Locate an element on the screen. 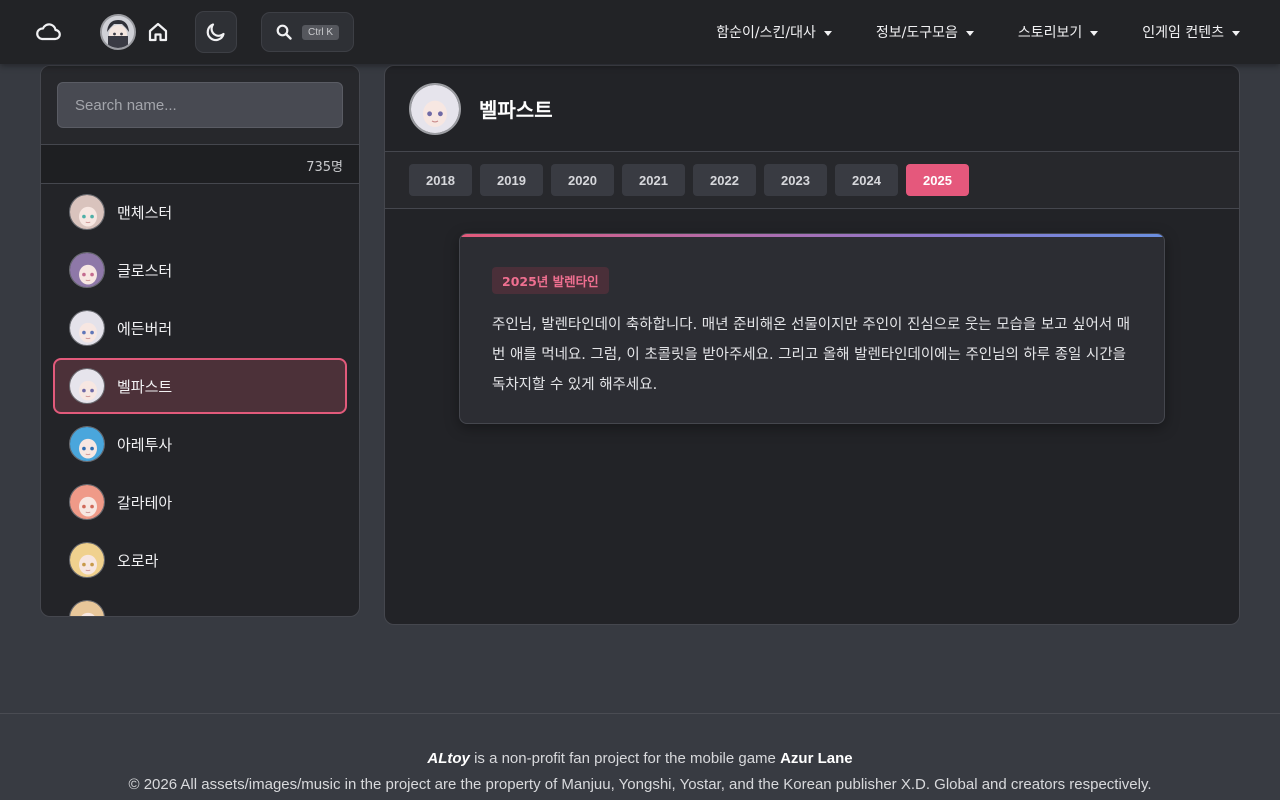 The height and width of the screenshot is (800, 1280). ship-list: 맨체스터글로스터에든버러벨파스트아레투사갈라테아오로라 is located at coordinates (200, 400).